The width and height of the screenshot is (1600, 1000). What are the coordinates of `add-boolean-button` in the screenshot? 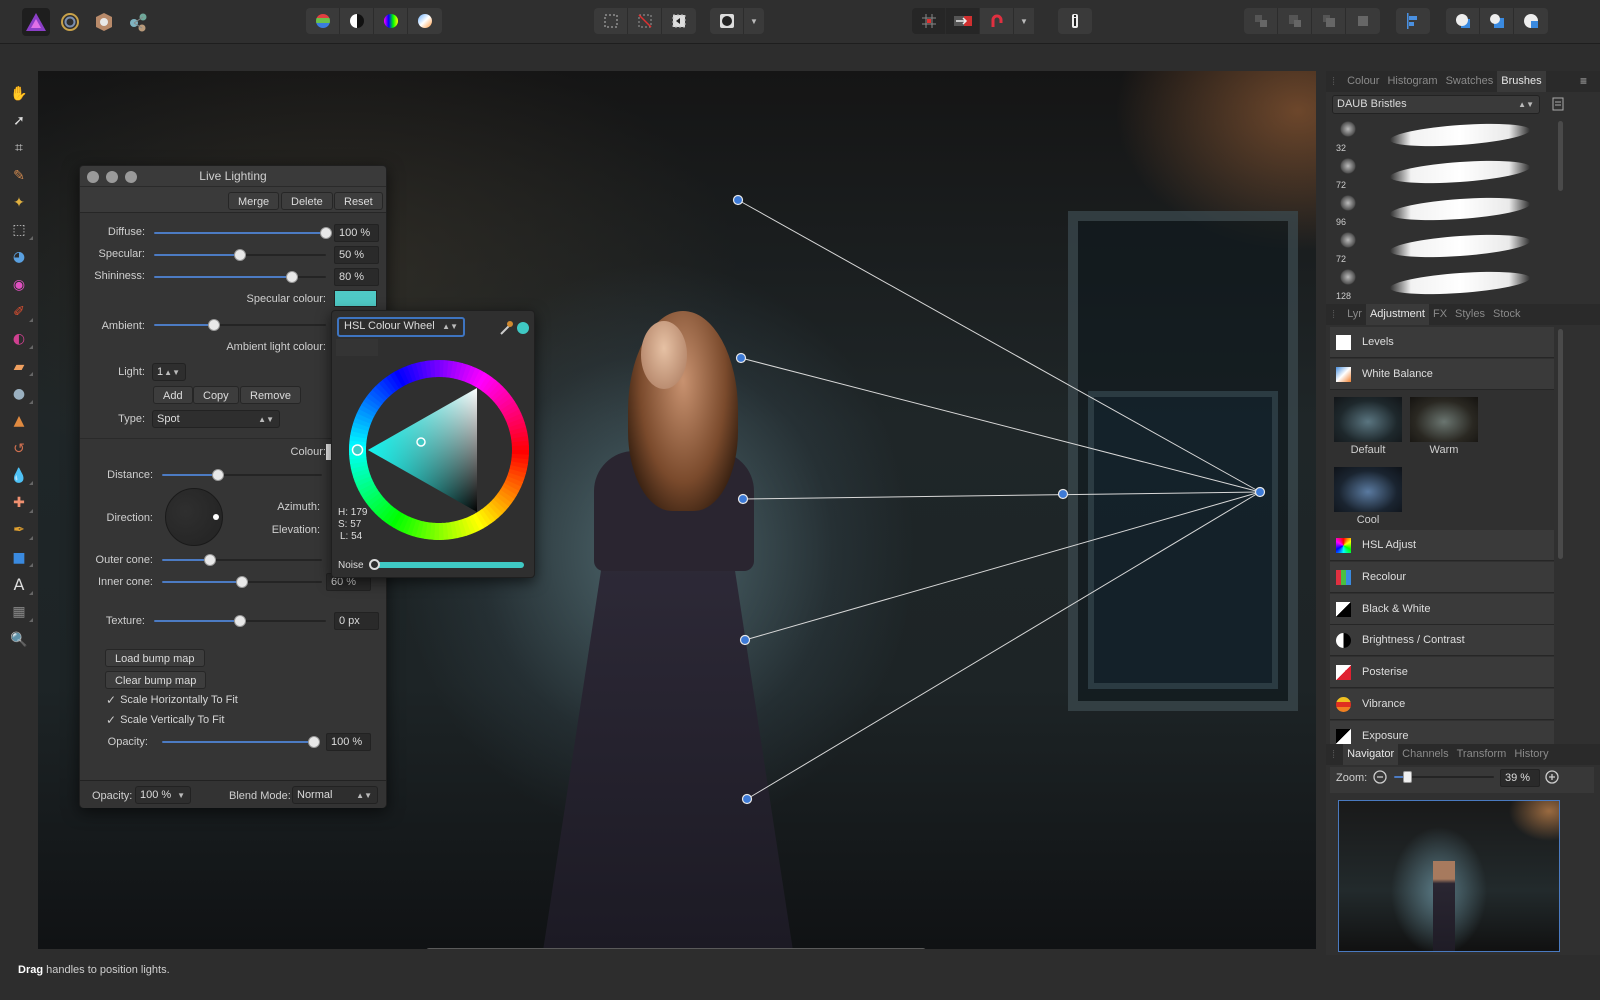 It's located at (1463, 21).